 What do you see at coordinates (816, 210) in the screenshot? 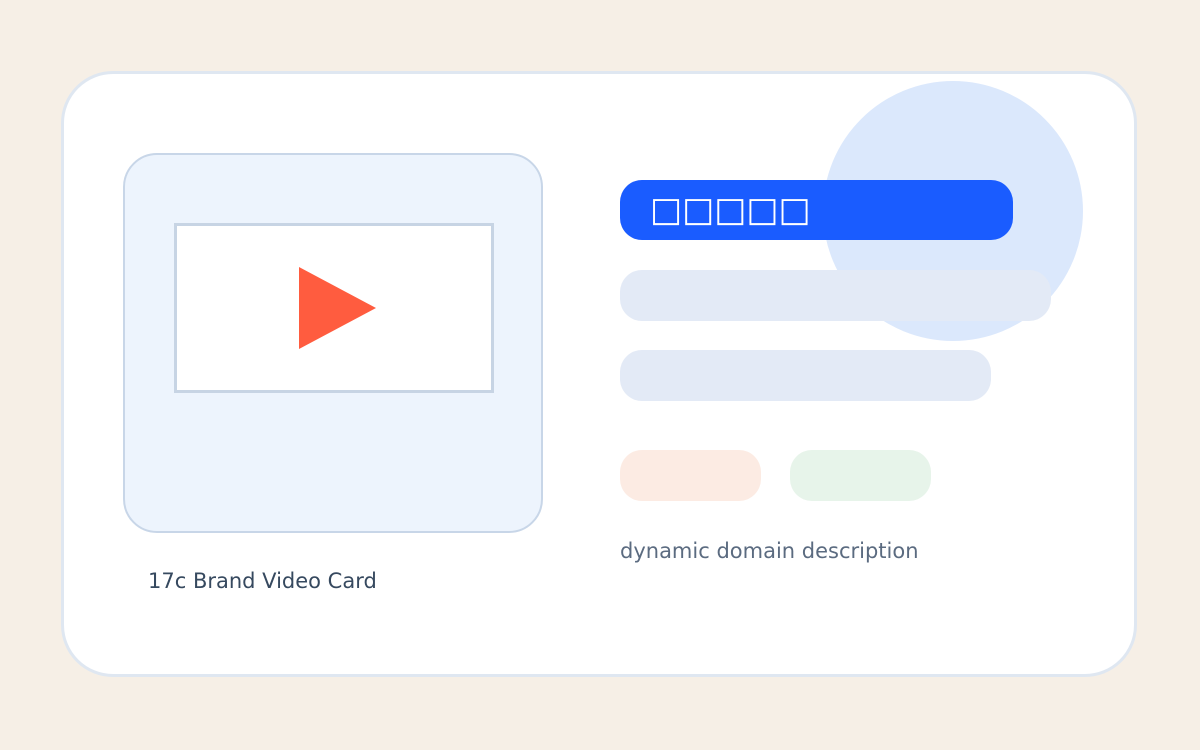
I see `title-pill: □□□□□` at bounding box center [816, 210].